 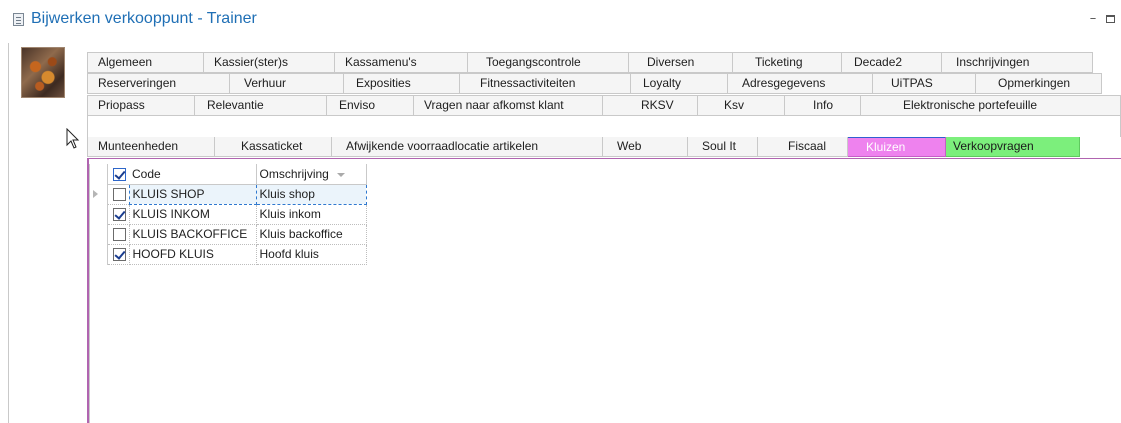 I want to click on maximize-icon, so click(x=1110, y=19).